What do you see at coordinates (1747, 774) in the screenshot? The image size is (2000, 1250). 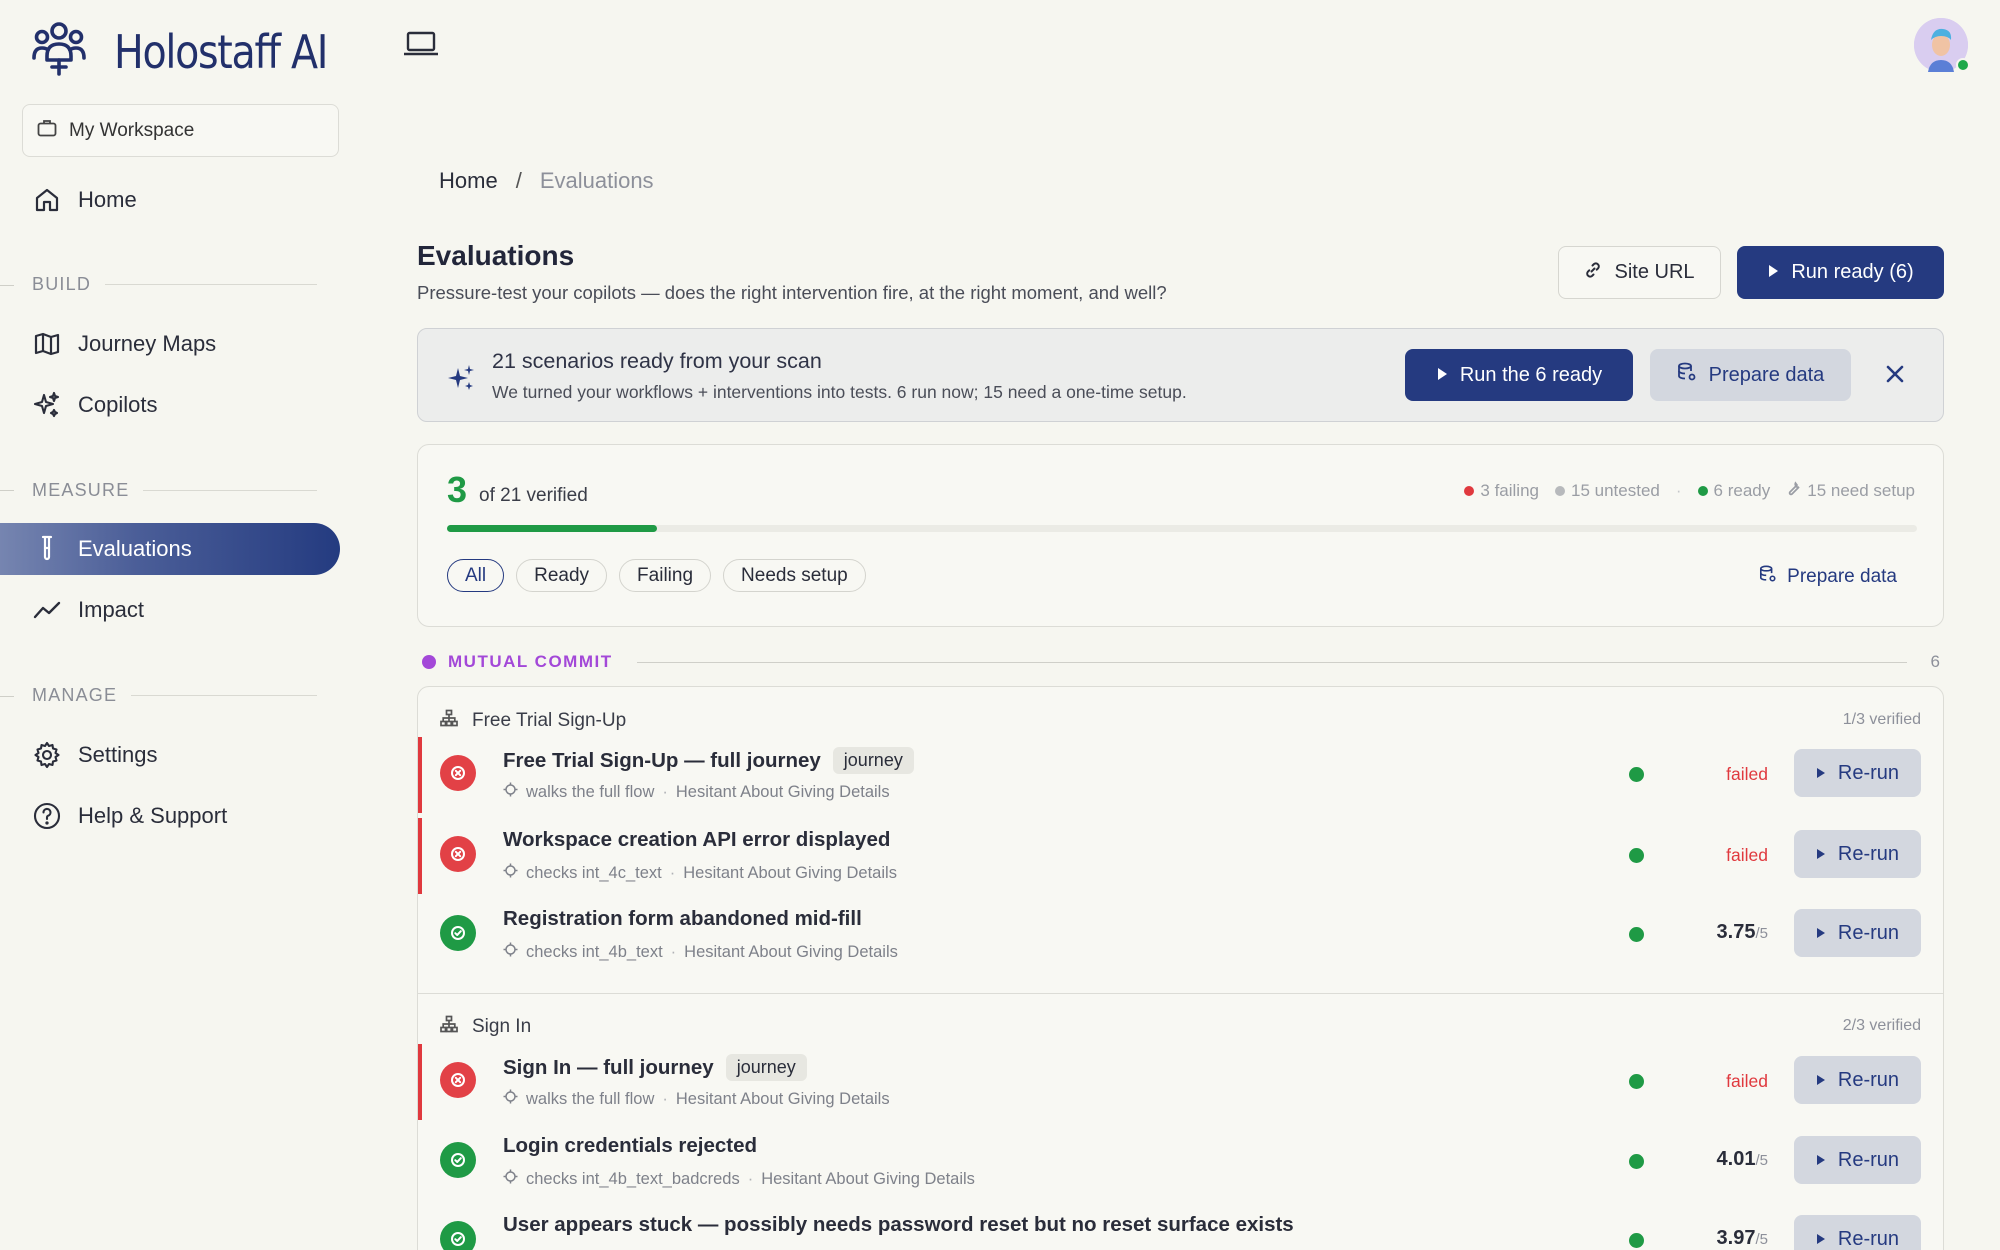 I see `result-failed: failed` at bounding box center [1747, 774].